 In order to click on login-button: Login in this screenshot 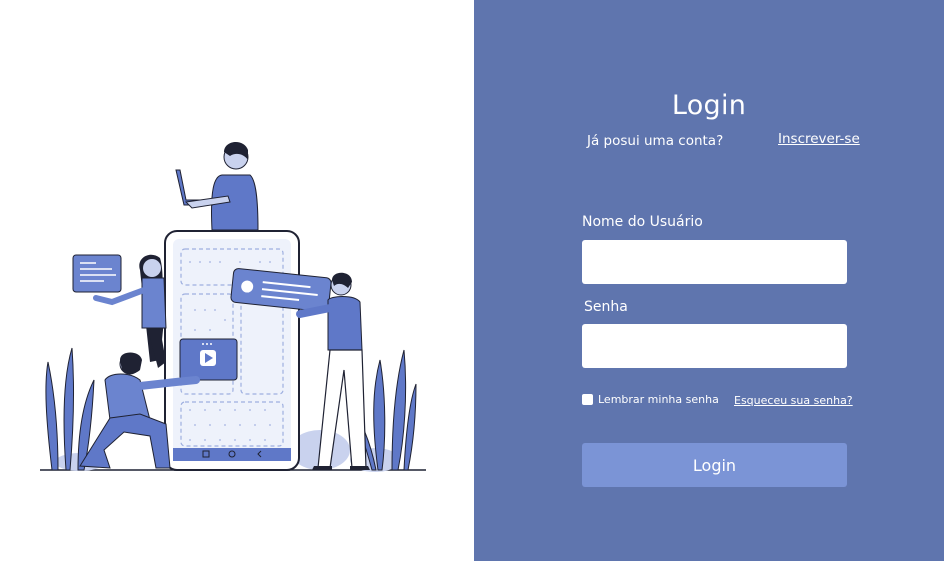, I will do `click(714, 465)`.